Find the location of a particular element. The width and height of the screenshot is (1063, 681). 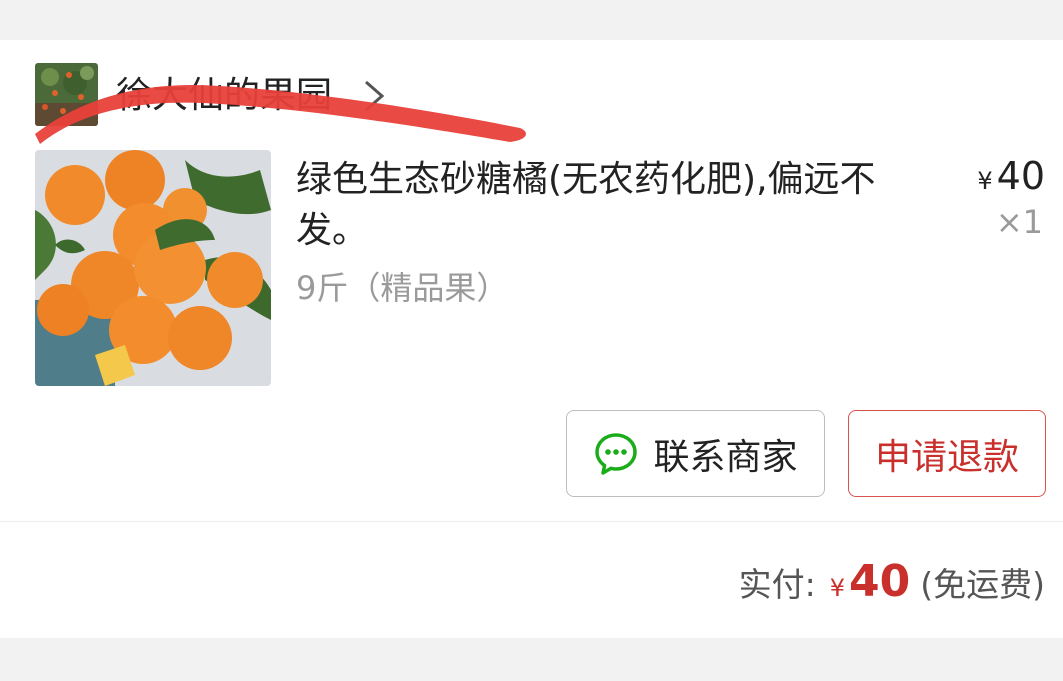

divider is located at coordinates (531, 521).